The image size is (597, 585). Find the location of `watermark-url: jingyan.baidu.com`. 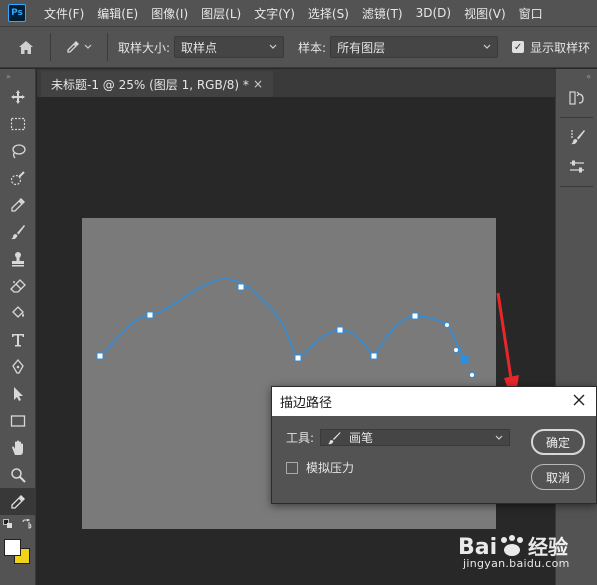

watermark-url: jingyan.baidu.com is located at coordinates (516, 563).